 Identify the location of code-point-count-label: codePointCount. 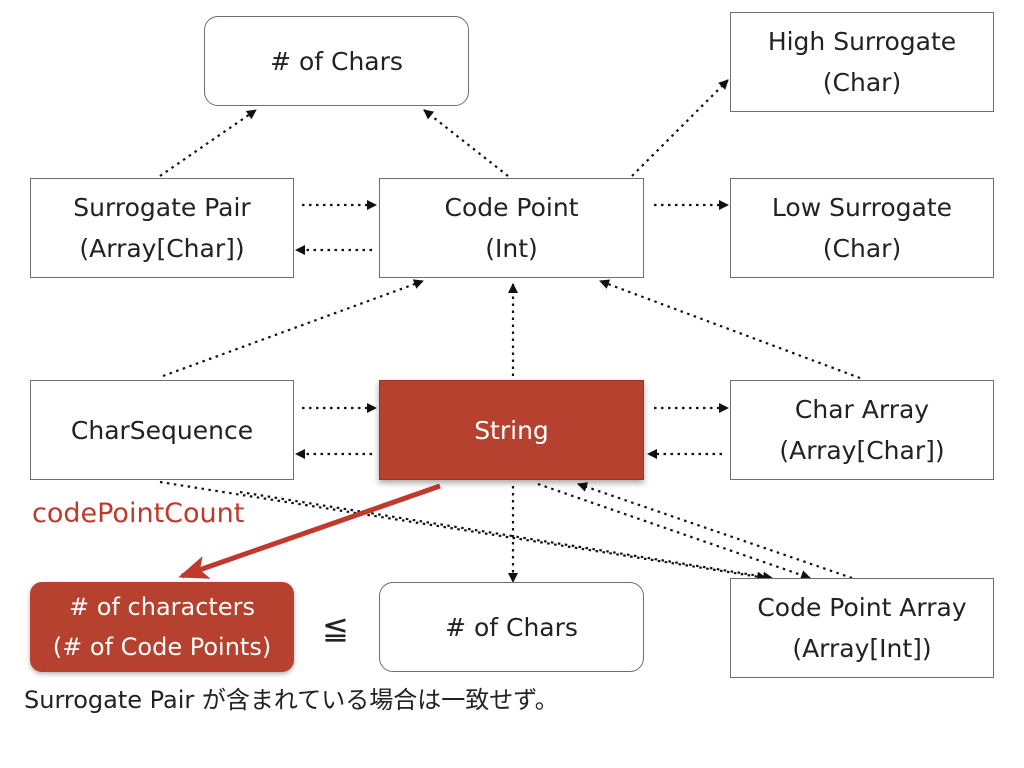
(138, 513).